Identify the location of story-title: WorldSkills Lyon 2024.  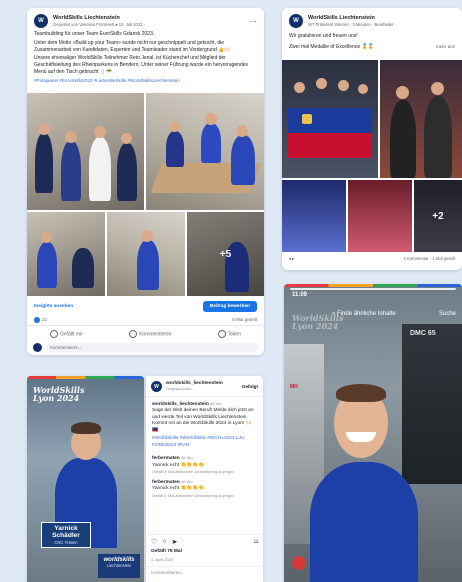
(59, 394).